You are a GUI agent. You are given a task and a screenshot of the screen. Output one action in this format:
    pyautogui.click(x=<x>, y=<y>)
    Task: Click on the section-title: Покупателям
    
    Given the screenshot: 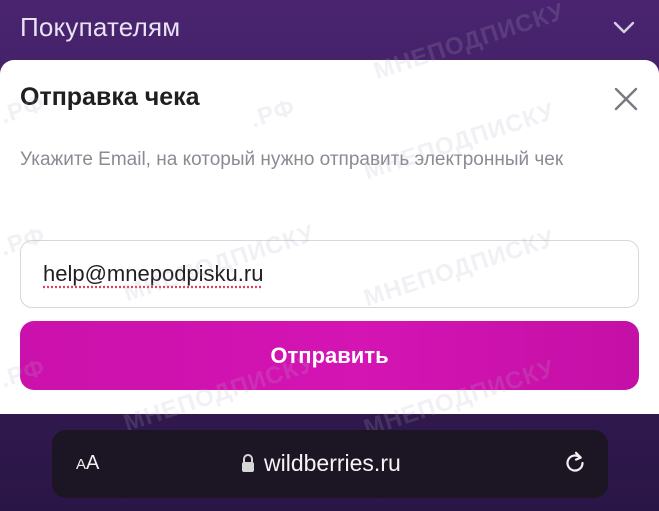 What is the action you would take?
    pyautogui.click(x=100, y=27)
    